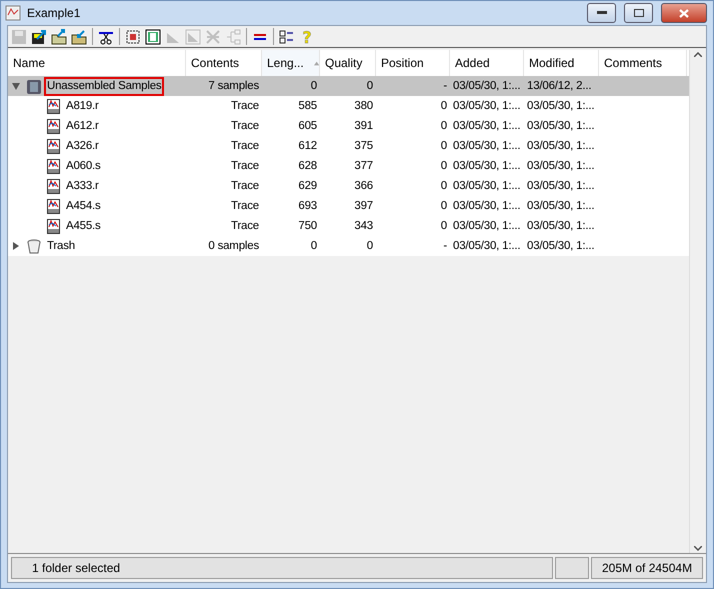  Describe the element at coordinates (363, 106) in the screenshot. I see `table-cell-text: 380` at that location.